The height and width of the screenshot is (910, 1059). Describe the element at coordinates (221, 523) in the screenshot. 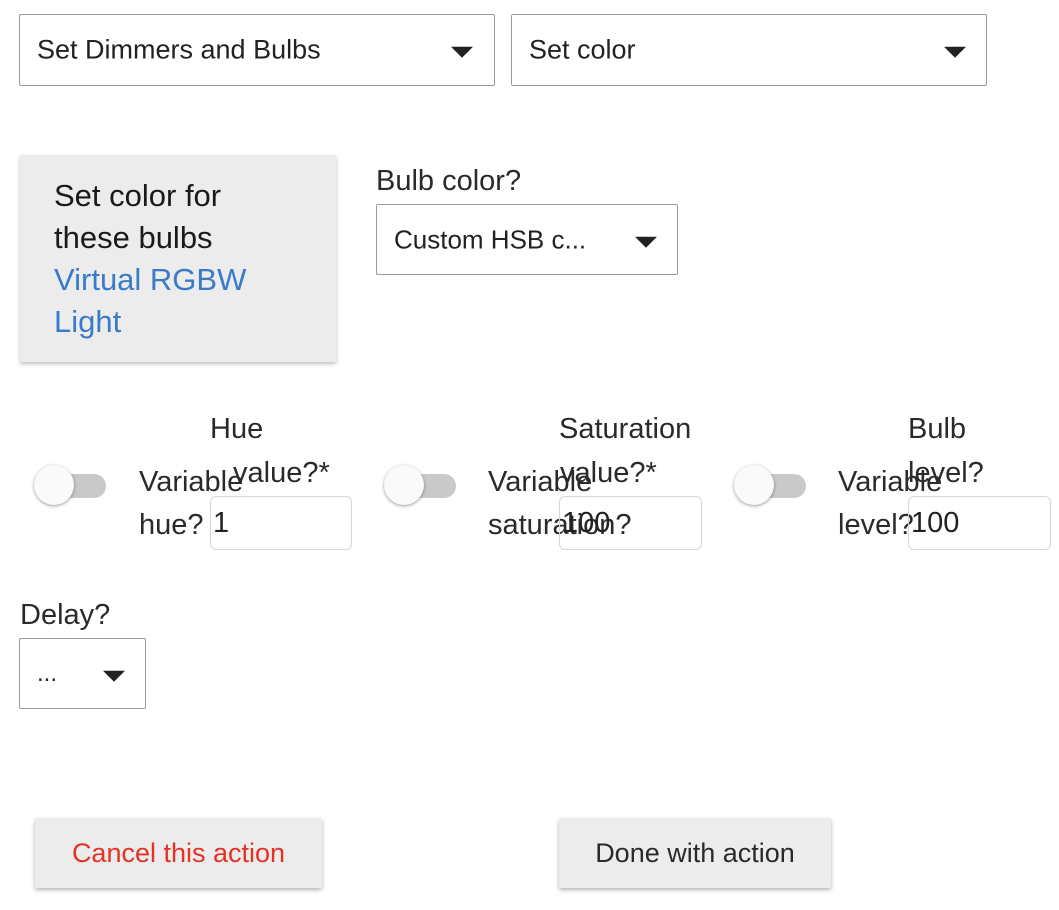

I see `hue-value: 1` at that location.